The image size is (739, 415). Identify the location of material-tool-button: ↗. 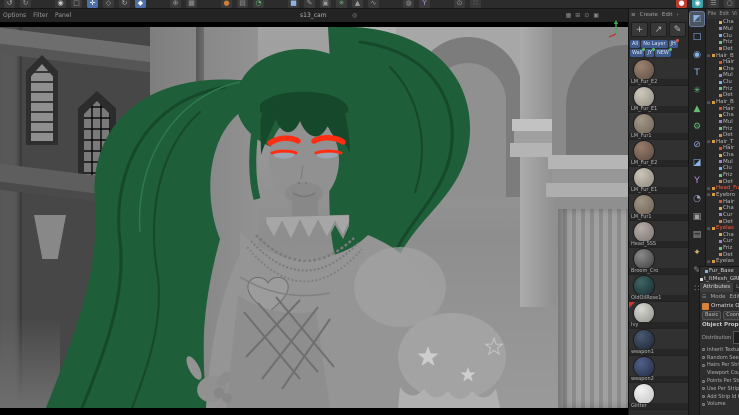
(658, 29).